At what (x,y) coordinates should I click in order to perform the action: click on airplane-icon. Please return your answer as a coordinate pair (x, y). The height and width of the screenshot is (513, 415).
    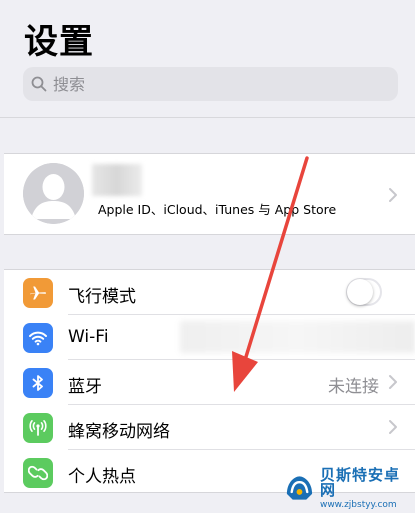
    Looking at the image, I should click on (38, 293).